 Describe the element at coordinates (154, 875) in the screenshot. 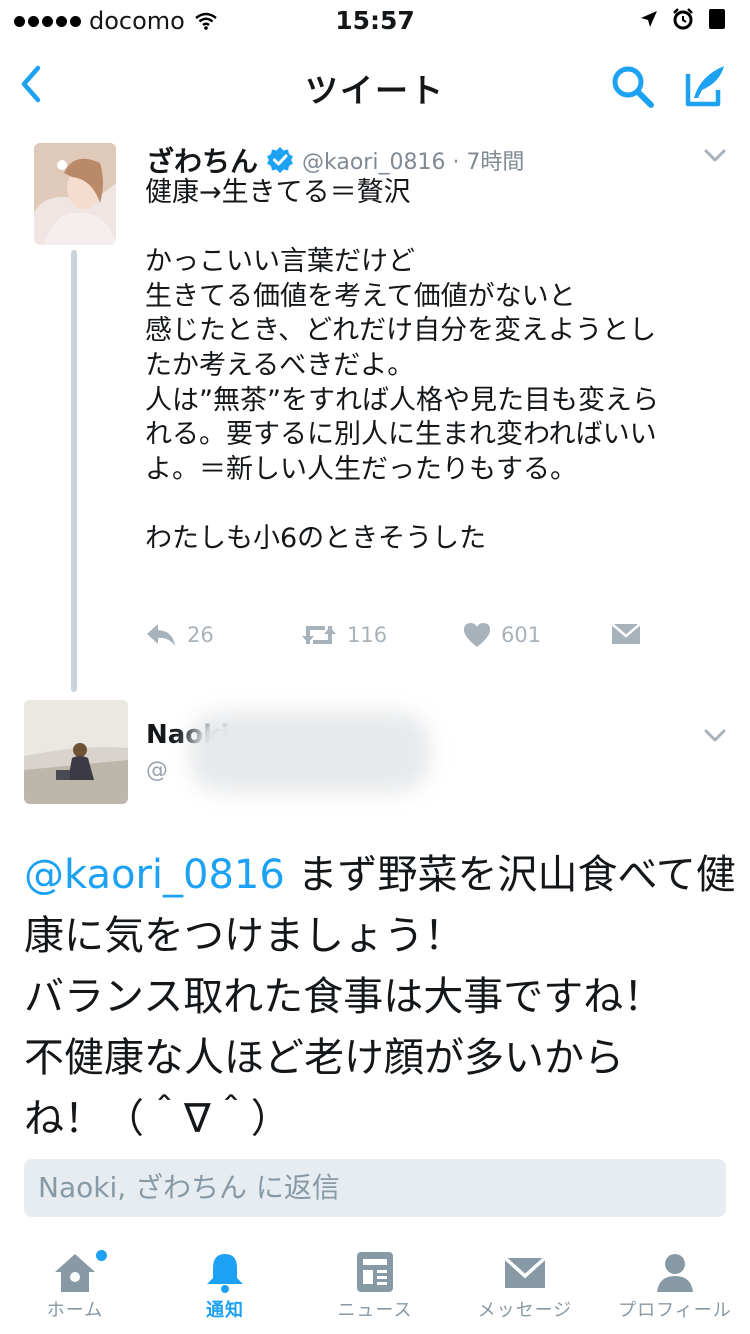

I see `mention-link: @kaori_0816` at that location.